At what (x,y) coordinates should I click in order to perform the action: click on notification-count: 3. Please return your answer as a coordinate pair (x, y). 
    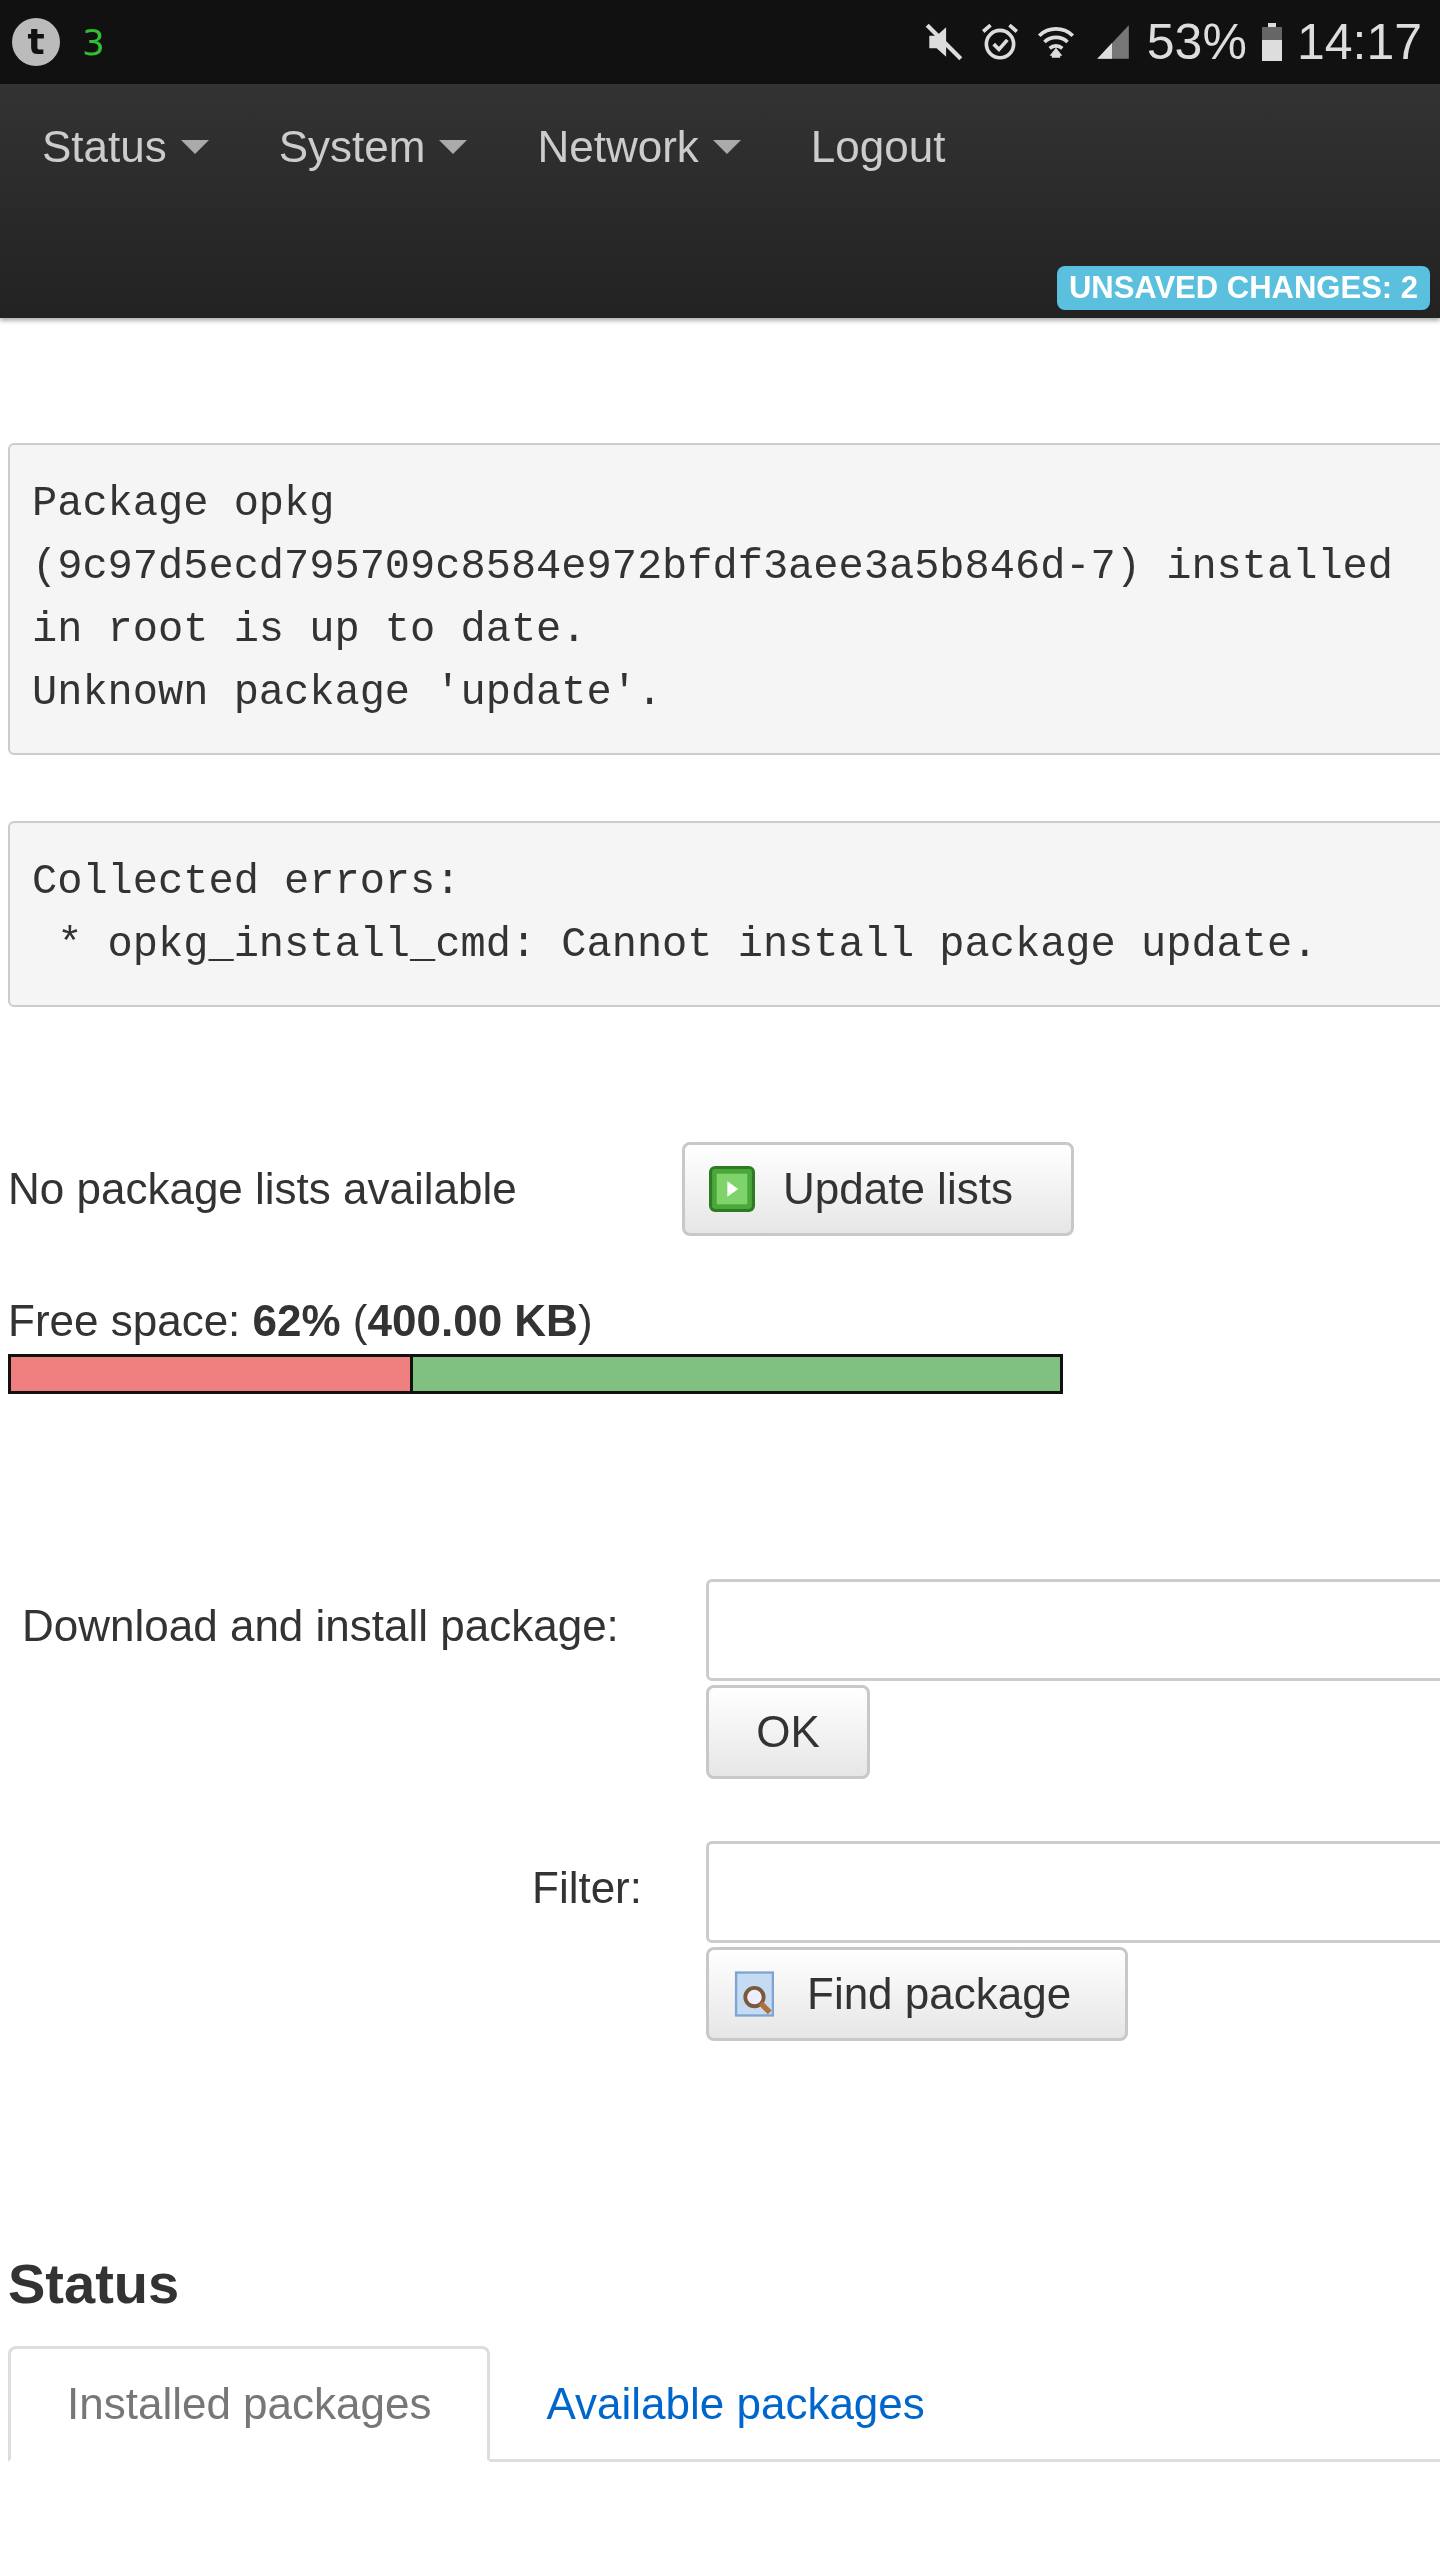
    Looking at the image, I should click on (93, 42).